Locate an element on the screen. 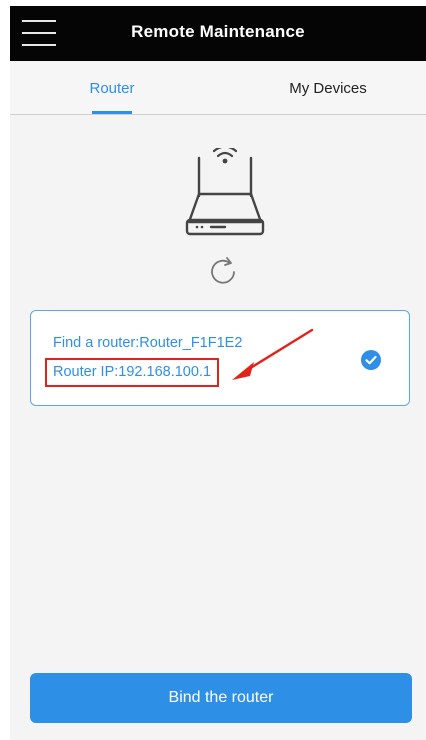  check-circle-icon is located at coordinates (371, 360).